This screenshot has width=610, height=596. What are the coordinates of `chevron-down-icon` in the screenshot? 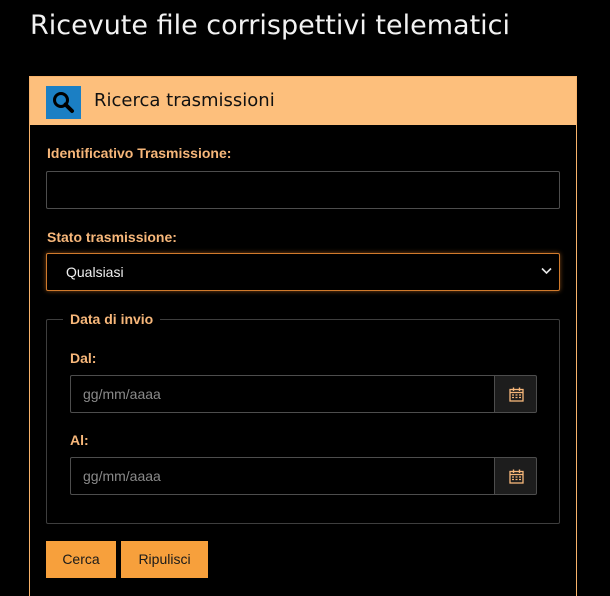 It's located at (546, 271).